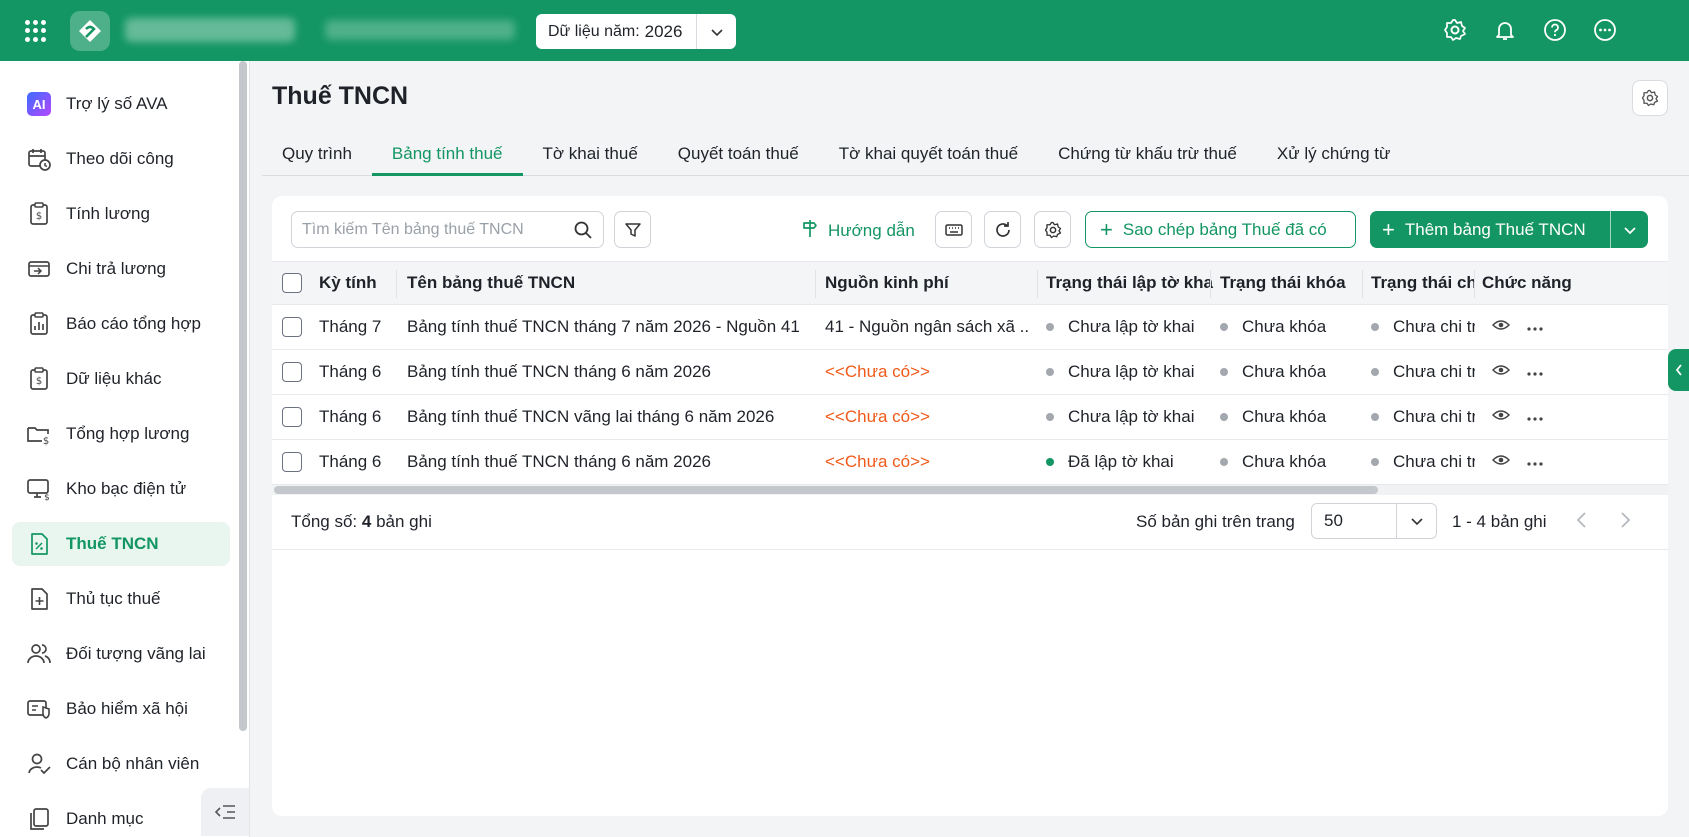  What do you see at coordinates (663, 31) in the screenshot?
I see `year-value: 2026` at bounding box center [663, 31].